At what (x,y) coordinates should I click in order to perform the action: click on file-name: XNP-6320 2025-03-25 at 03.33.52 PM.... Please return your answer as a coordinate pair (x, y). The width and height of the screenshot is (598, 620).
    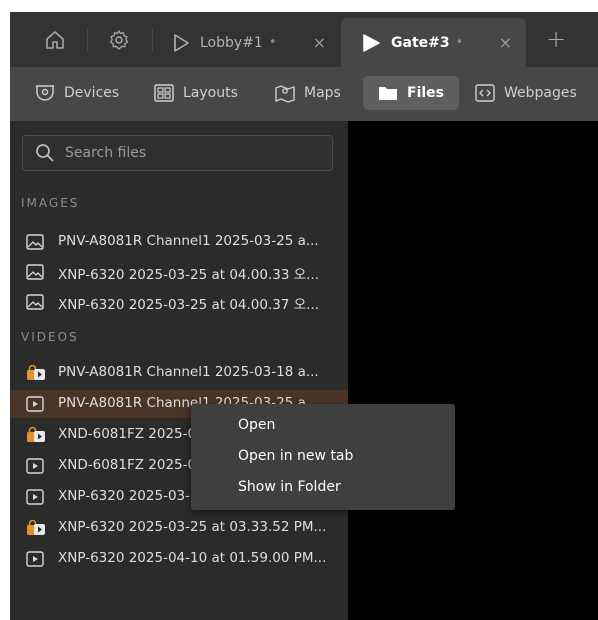
    Looking at the image, I should click on (192, 527).